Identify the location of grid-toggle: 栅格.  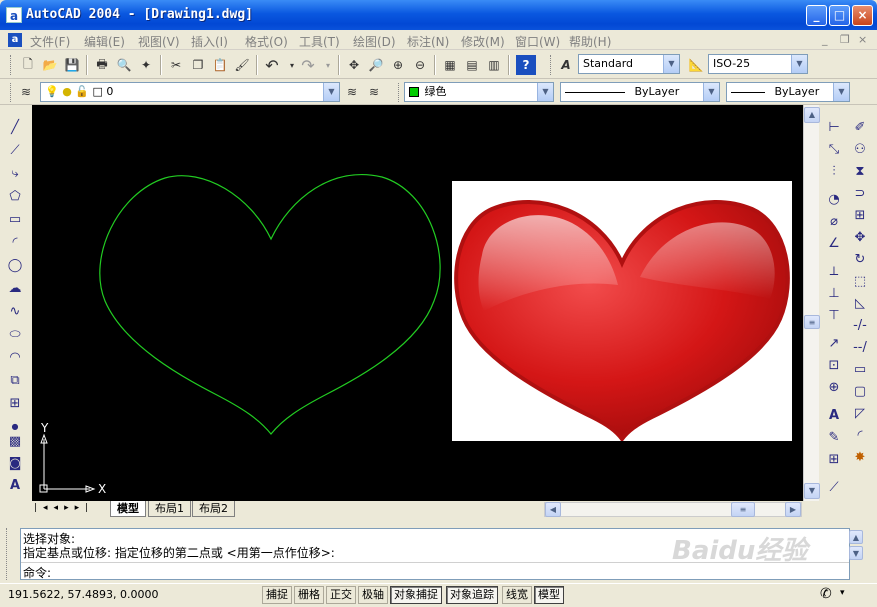
(309, 595).